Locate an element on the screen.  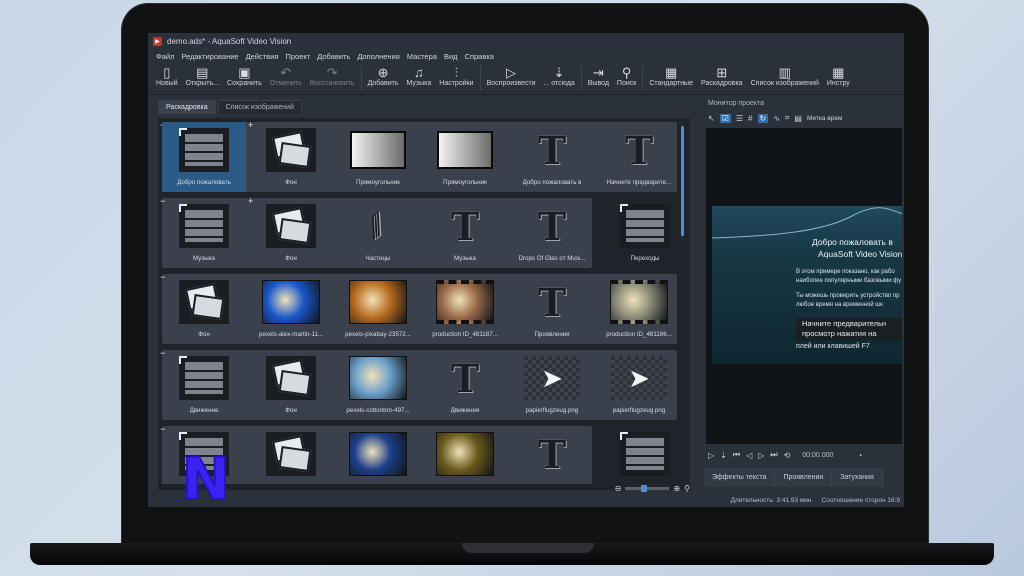
time-marker-icon: ▤ is located at coordinates (798, 118).